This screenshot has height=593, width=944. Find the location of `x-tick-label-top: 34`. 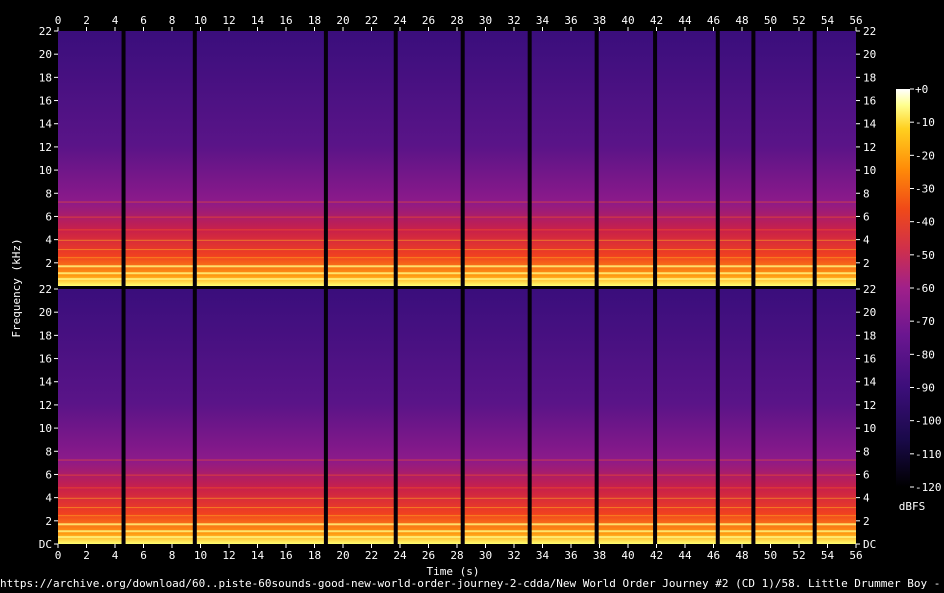

x-tick-label-top: 34 is located at coordinates (543, 20).